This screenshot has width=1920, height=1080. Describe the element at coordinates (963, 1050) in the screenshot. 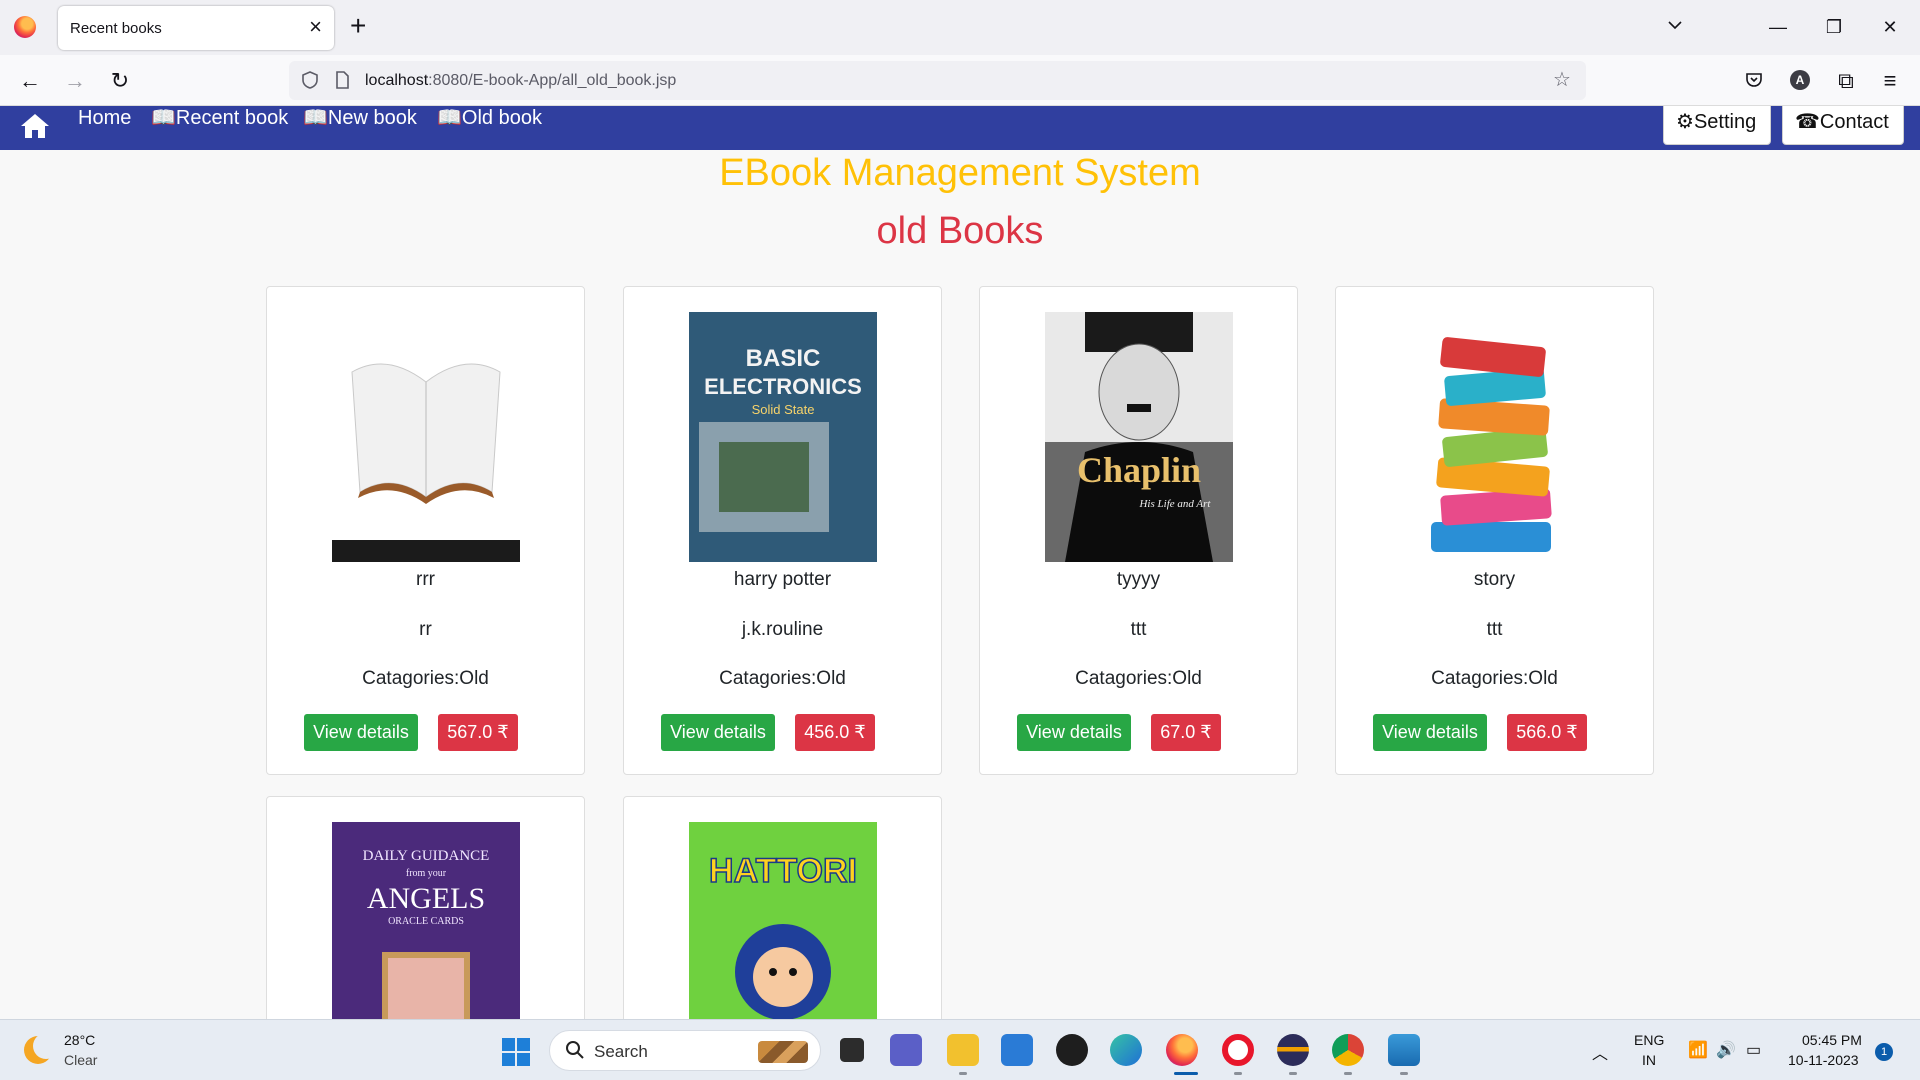

I see `file-explorer-icon` at that location.